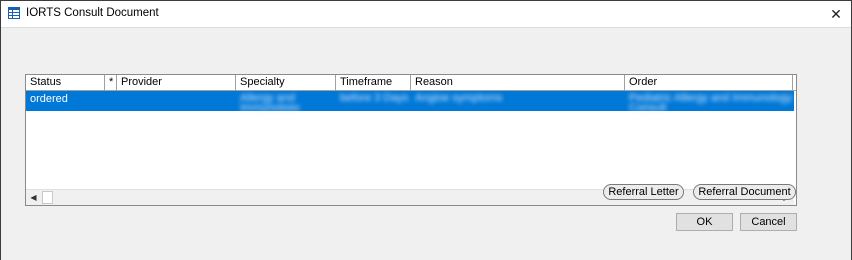 The width and height of the screenshot is (852, 260). What do you see at coordinates (176, 101) in the screenshot?
I see `cell-provider` at bounding box center [176, 101].